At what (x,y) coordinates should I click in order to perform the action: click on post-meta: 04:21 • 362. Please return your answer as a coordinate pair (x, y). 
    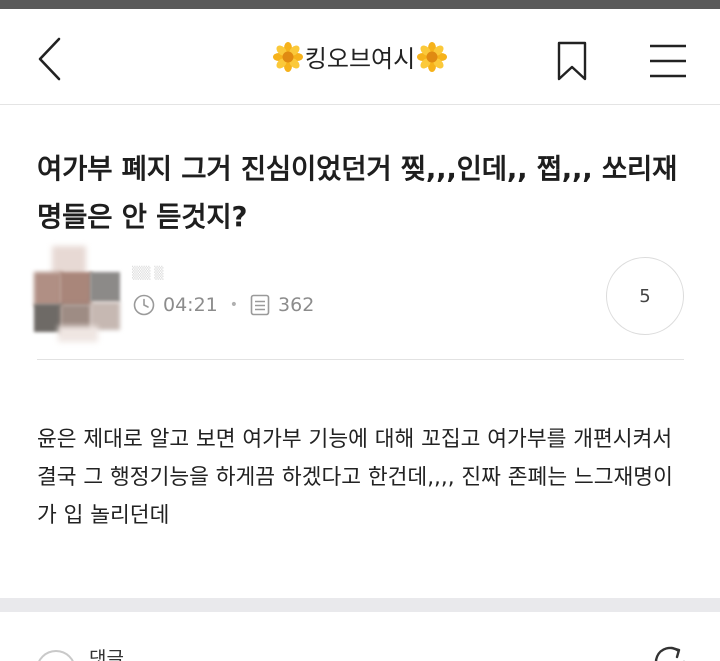
    Looking at the image, I should click on (223, 305).